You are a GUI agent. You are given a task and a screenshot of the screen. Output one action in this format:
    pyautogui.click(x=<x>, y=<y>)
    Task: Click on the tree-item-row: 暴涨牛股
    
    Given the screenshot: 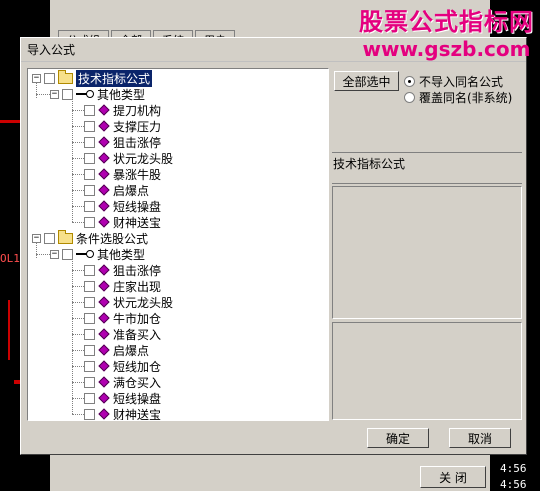 What is the action you would take?
    pyautogui.click(x=122, y=174)
    